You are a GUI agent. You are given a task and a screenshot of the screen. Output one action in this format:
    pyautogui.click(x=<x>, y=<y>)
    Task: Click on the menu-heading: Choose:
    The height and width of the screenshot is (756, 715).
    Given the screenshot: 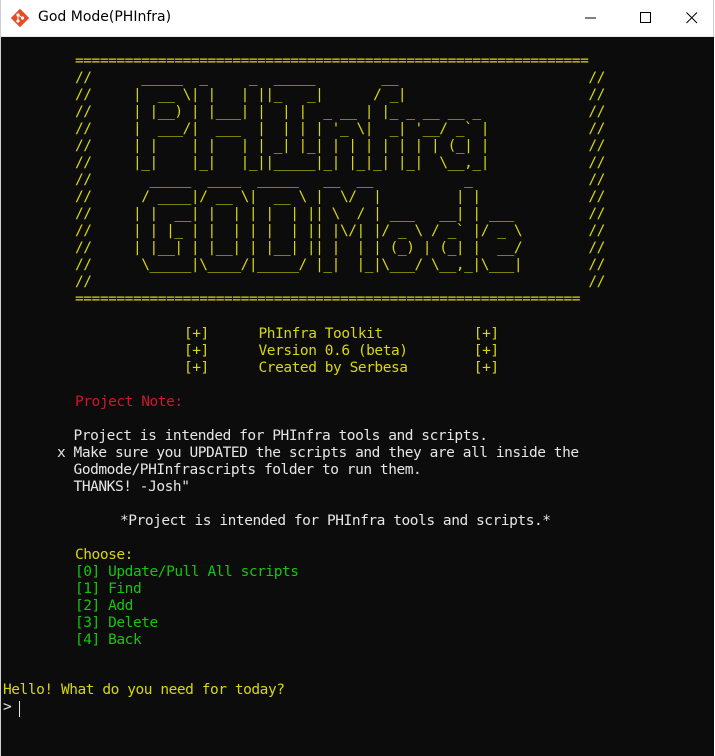 What is the action you would take?
    pyautogui.click(x=104, y=555)
    